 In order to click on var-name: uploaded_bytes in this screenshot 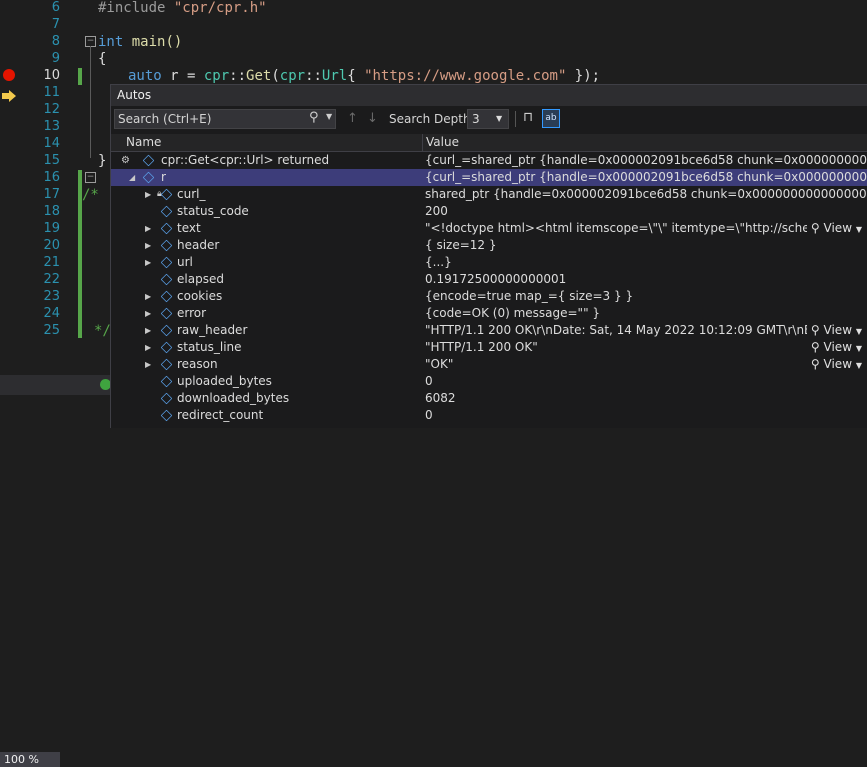, I will do `click(224, 381)`.